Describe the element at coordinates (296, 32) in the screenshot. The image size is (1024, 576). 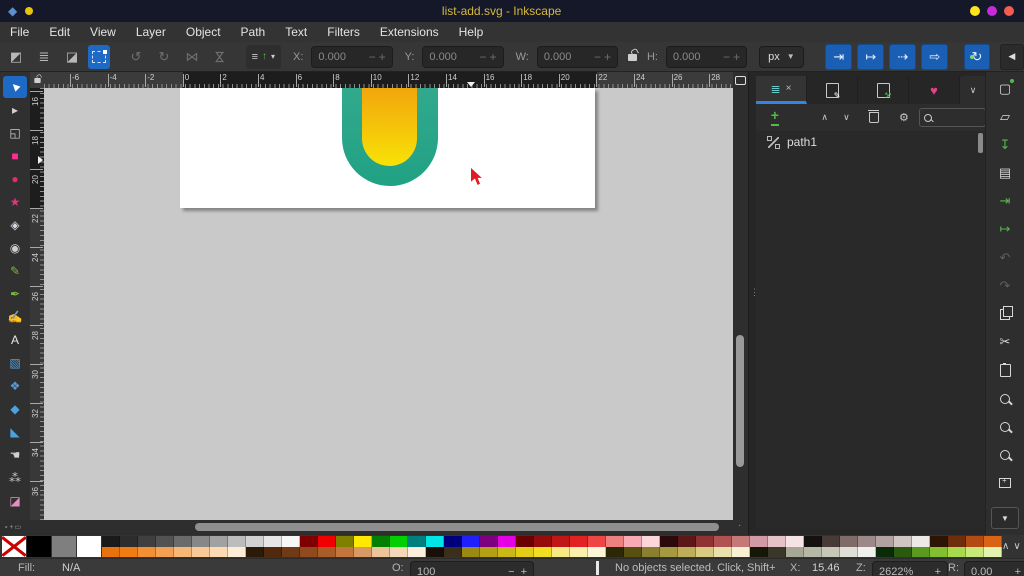
I see `menu-text: Text` at that location.